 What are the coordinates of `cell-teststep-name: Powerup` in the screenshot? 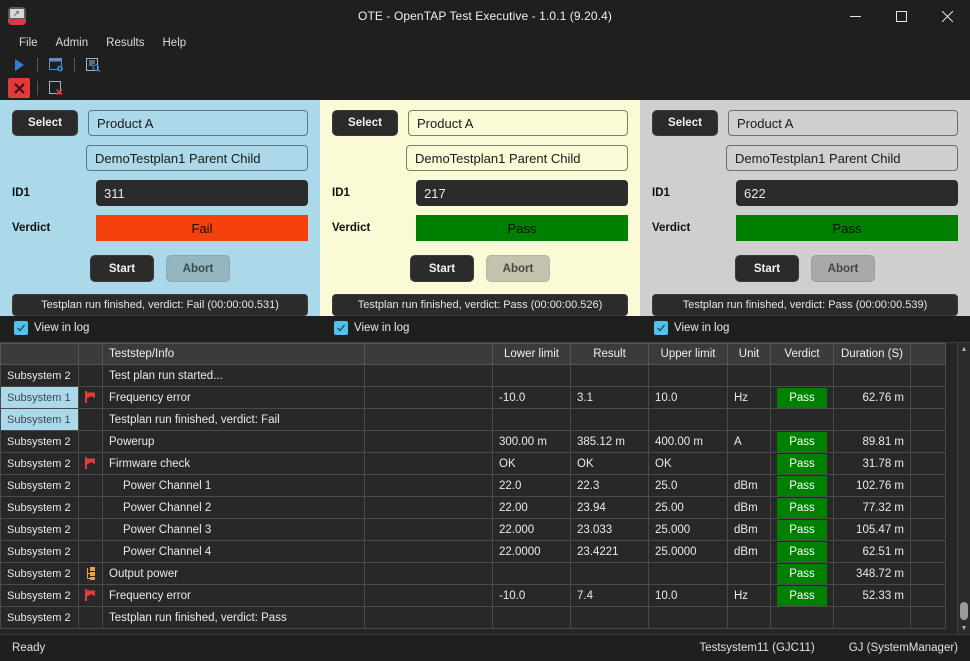 It's located at (233, 441).